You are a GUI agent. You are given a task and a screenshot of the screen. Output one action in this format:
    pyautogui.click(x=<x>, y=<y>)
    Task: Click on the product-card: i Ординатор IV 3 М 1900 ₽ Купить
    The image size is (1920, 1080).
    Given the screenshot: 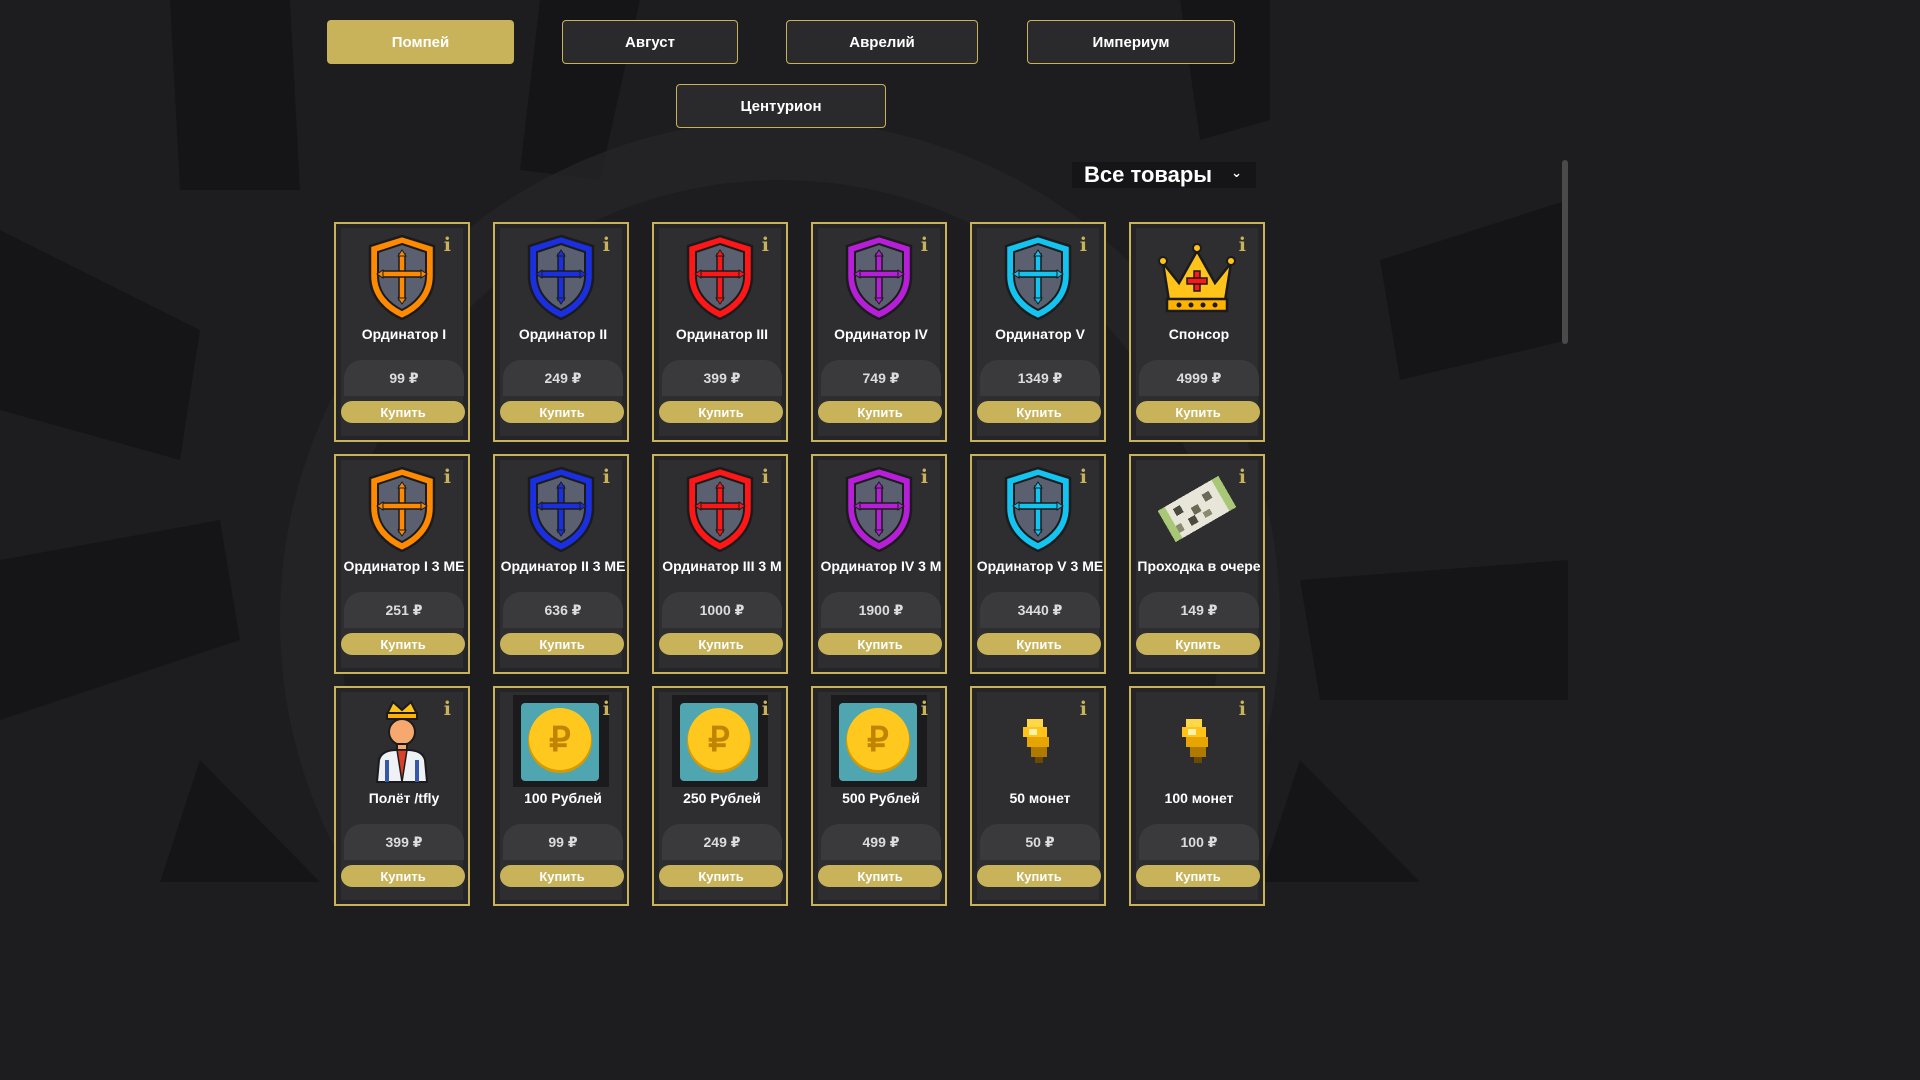 What is the action you would take?
    pyautogui.click(x=879, y=564)
    